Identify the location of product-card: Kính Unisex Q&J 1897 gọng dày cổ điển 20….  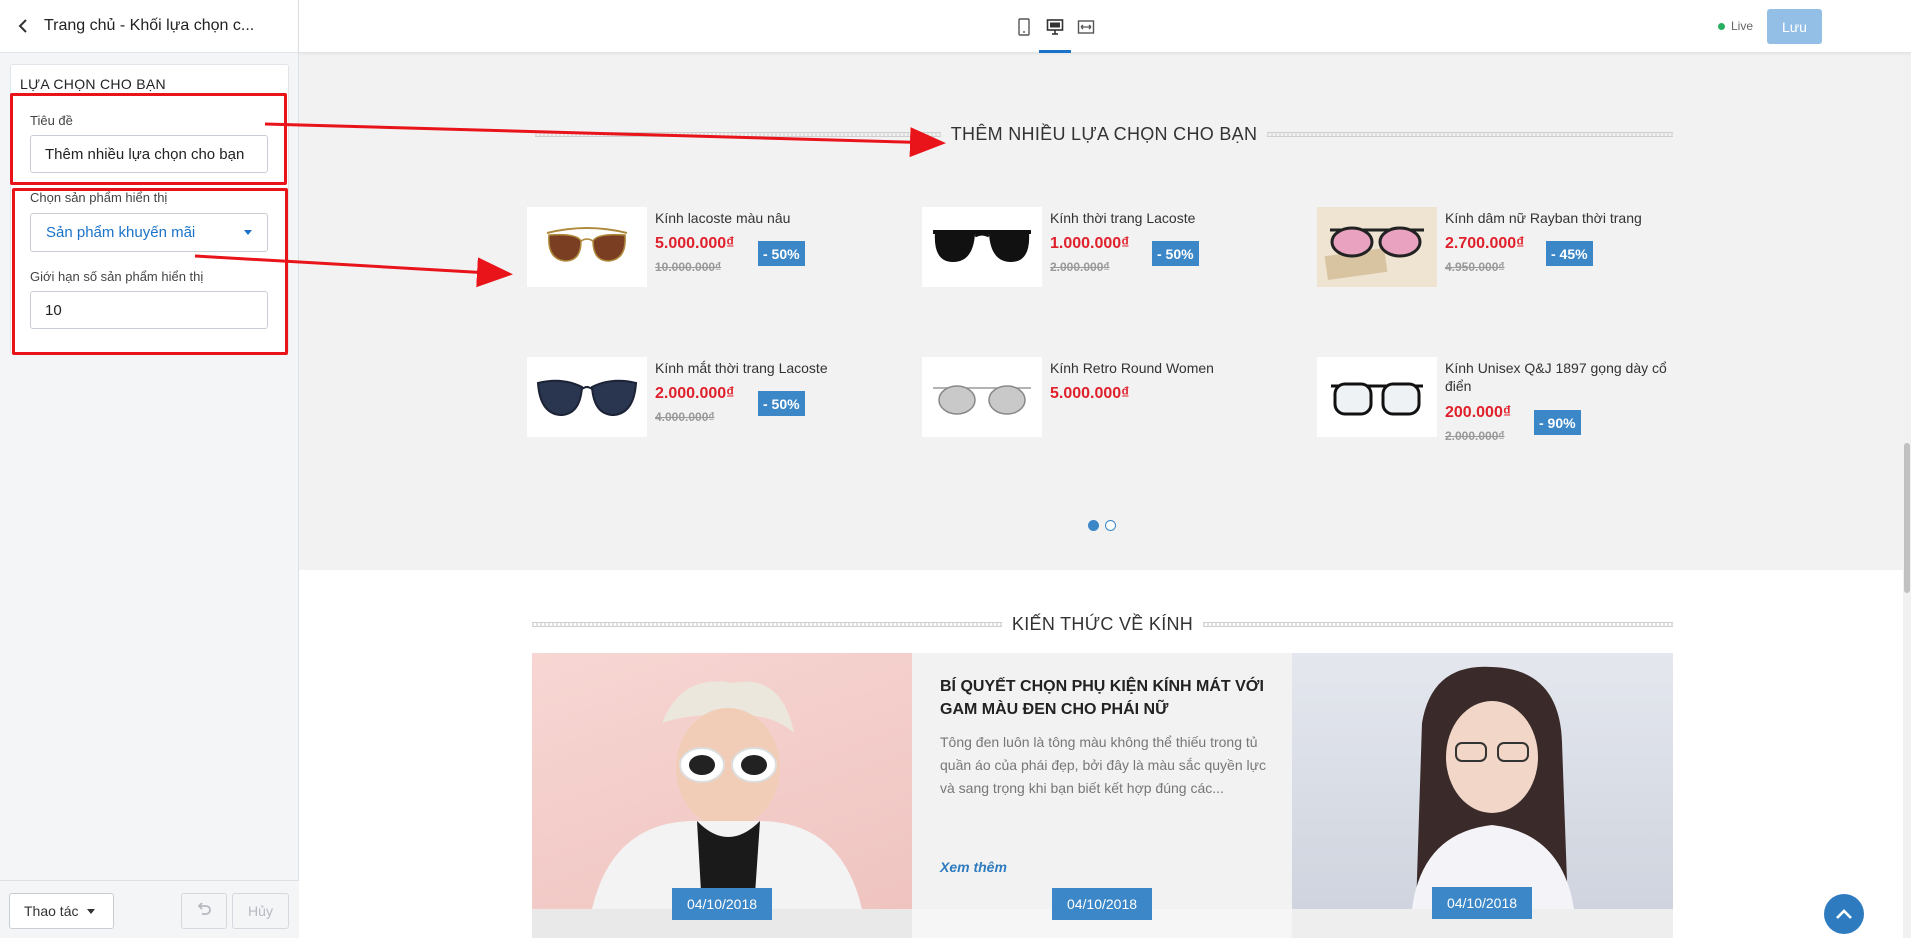
(1497, 400).